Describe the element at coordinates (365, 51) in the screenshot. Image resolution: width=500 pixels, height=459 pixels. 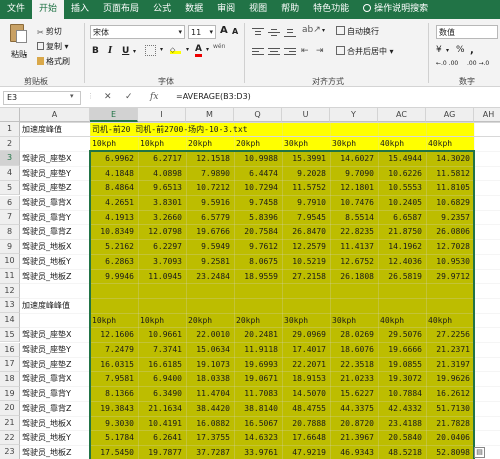
I see `merge-center-button: 合并后居中 ▾` at that location.